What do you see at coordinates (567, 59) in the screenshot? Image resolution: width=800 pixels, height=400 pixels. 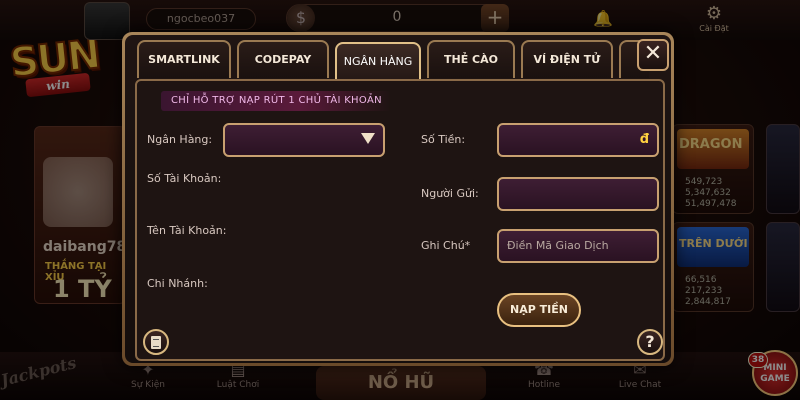 I see `tab-vi-dien-tu: VÍ ĐIỆN TỬ` at bounding box center [567, 59].